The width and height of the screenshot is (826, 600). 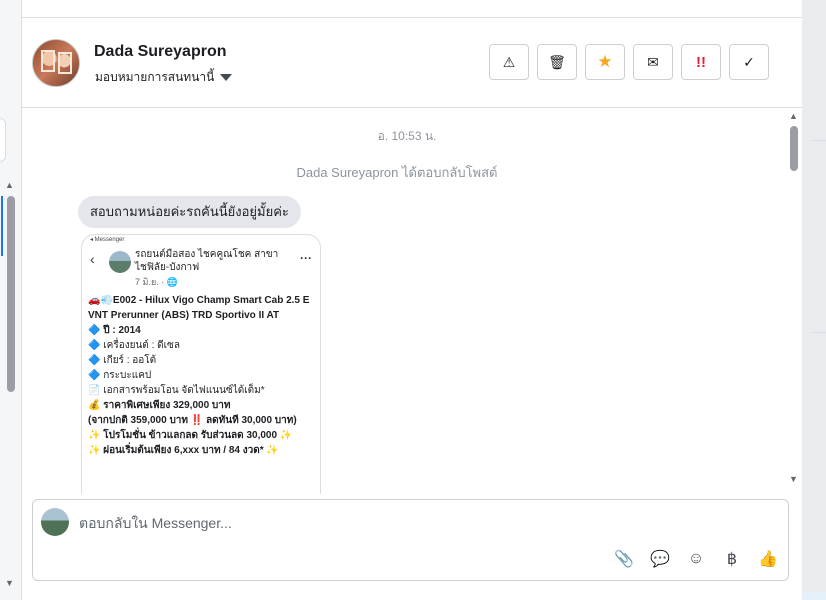 I want to click on baht-icon: ฿, so click(x=732, y=559).